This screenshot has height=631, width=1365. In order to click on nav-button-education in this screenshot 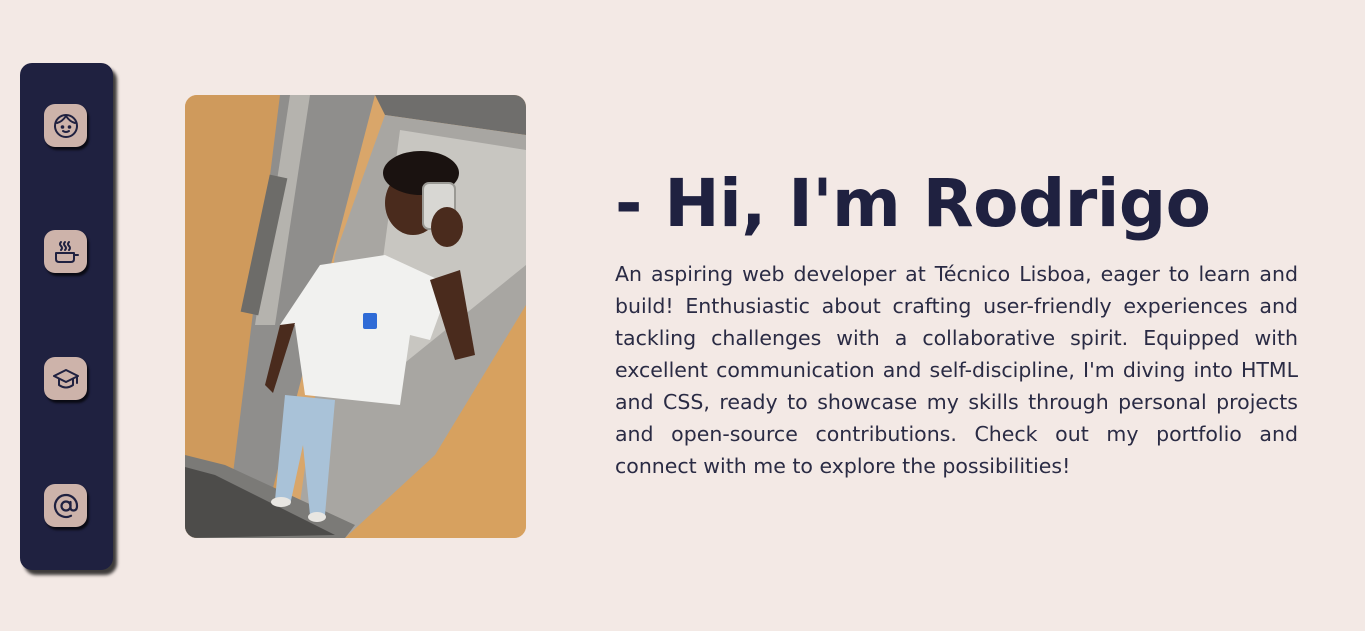, I will do `click(65, 378)`.